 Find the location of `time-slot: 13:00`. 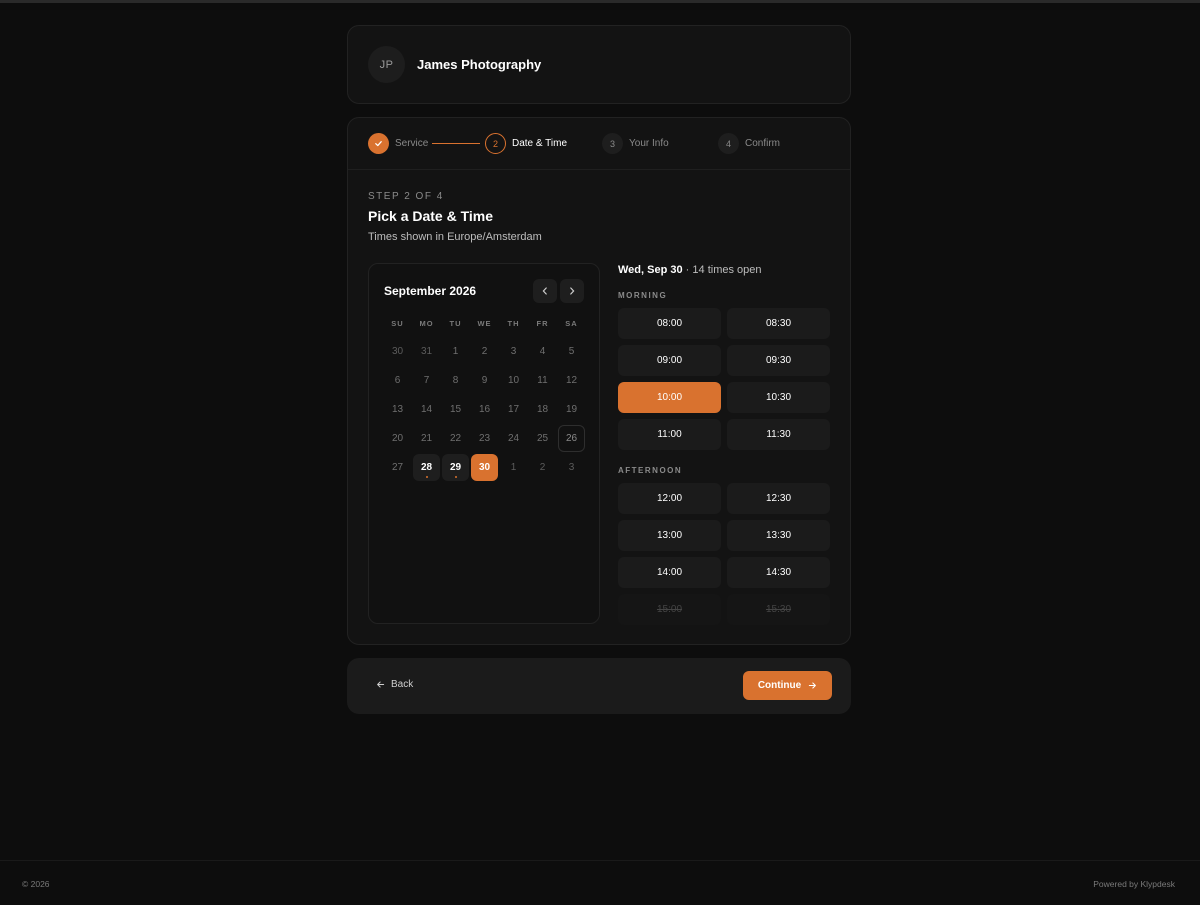

time-slot: 13:00 is located at coordinates (669, 535).